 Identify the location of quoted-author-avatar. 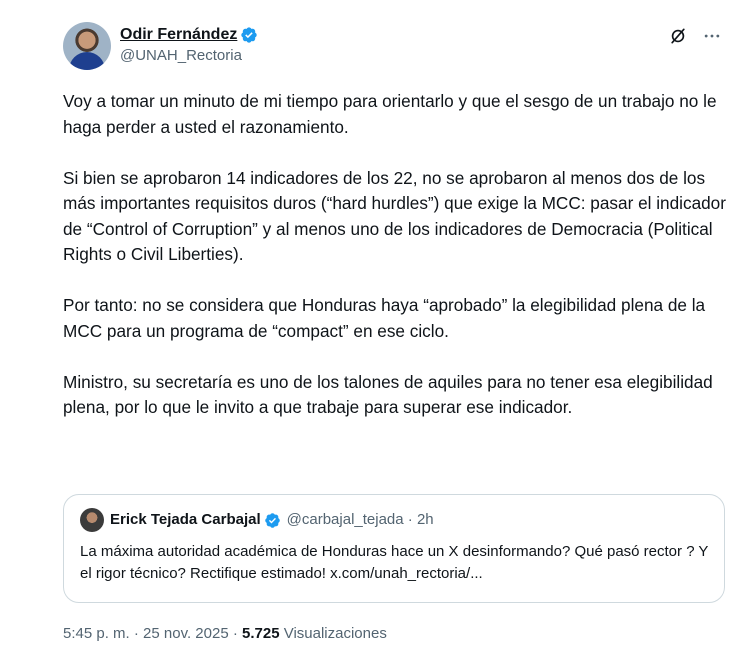
(92, 520).